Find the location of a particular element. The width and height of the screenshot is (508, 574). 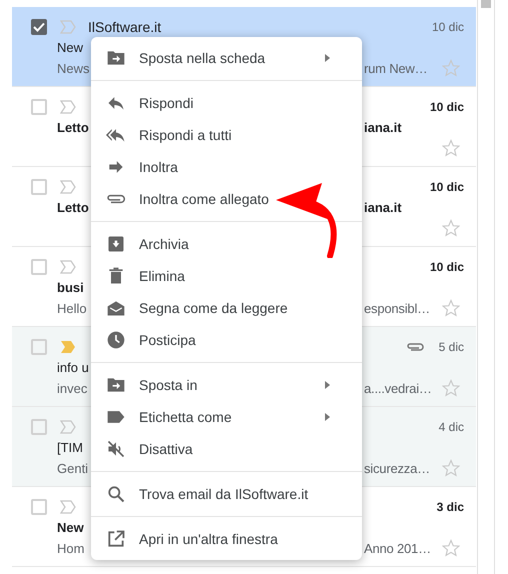

menu-item-label: Sposta in is located at coordinates (168, 385).